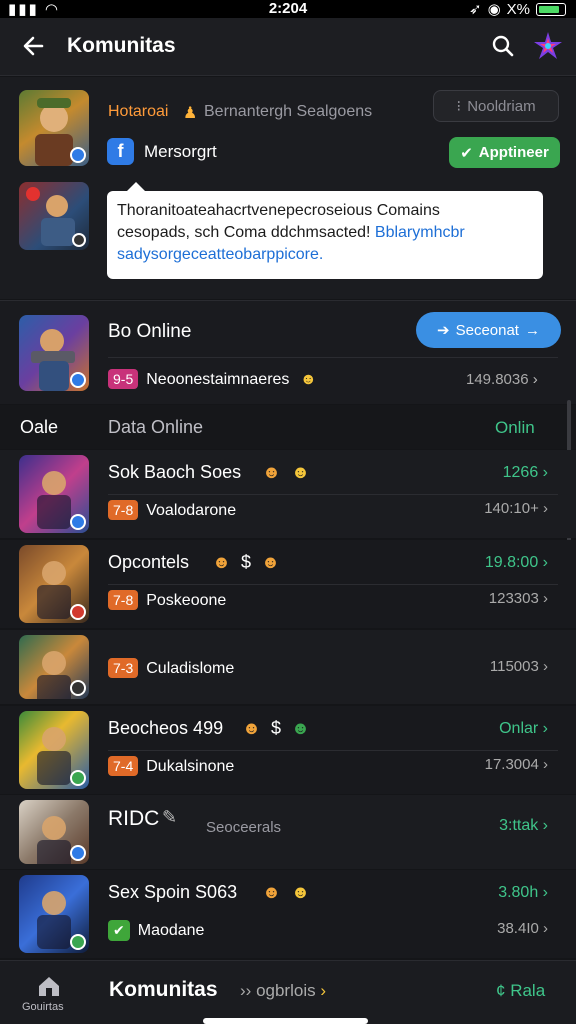 The width and height of the screenshot is (576, 1024). Describe the element at coordinates (173, 892) in the screenshot. I see `game-title: Sex Spoin S063` at that location.